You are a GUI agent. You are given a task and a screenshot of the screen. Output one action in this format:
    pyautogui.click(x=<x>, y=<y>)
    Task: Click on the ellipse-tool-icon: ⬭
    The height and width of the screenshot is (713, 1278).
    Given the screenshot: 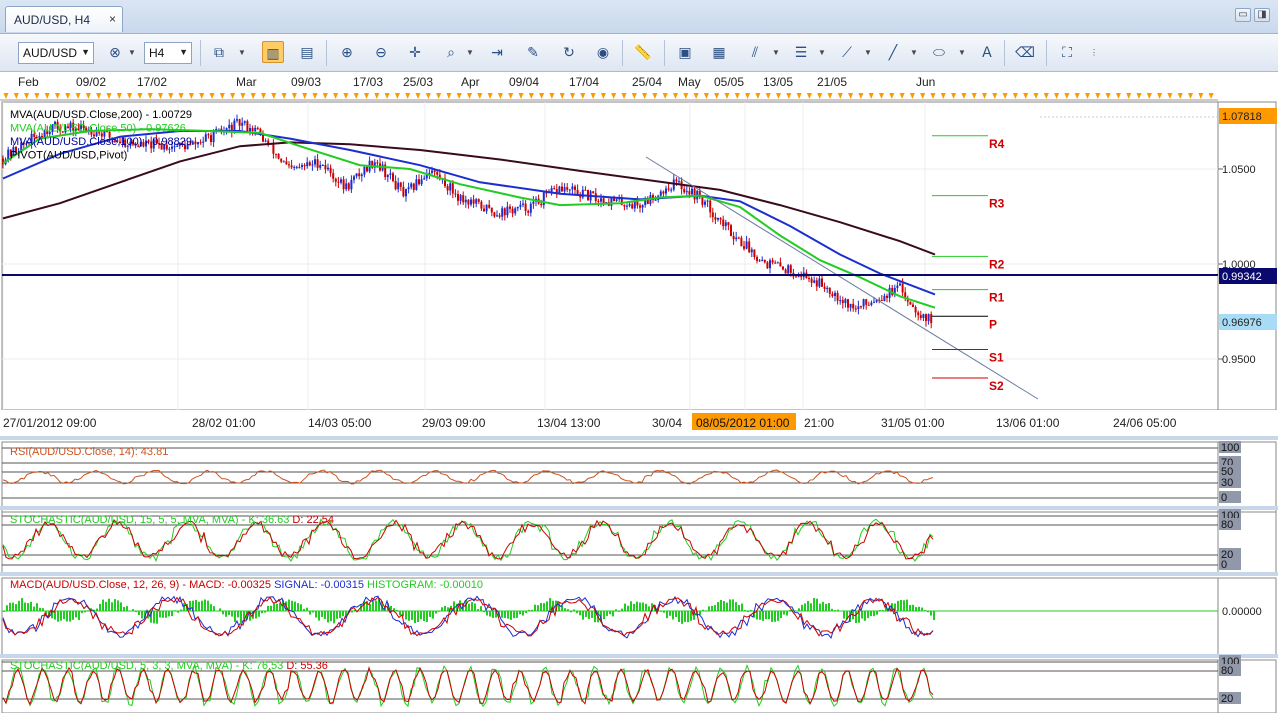 What is the action you would take?
    pyautogui.click(x=939, y=52)
    